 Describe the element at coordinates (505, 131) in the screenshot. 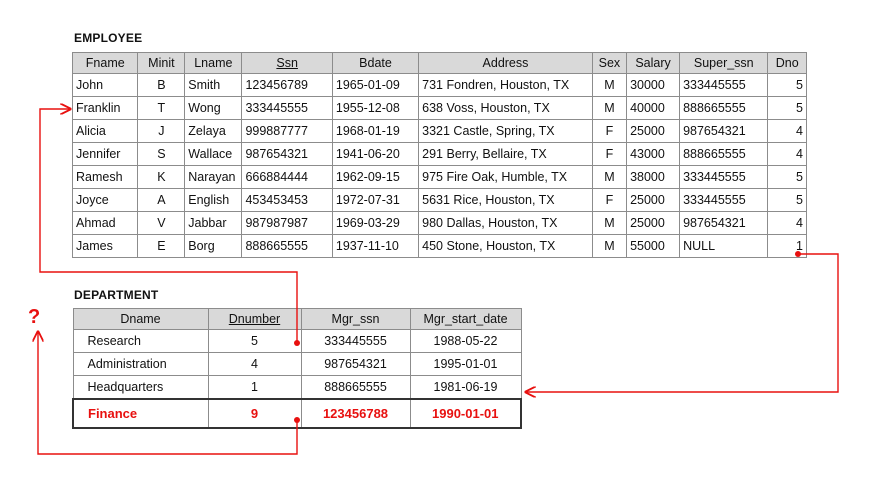

I see `employee-cell-address: 3321 Castle, Spring, TX` at that location.